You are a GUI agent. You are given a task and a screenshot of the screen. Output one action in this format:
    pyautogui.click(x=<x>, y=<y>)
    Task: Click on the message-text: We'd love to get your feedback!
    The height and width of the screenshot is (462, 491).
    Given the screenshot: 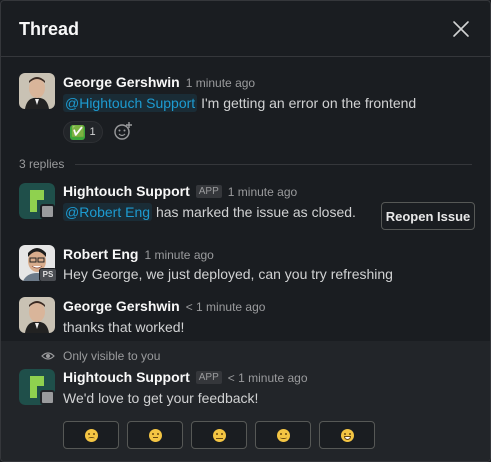 What is the action you would take?
    pyautogui.click(x=161, y=398)
    